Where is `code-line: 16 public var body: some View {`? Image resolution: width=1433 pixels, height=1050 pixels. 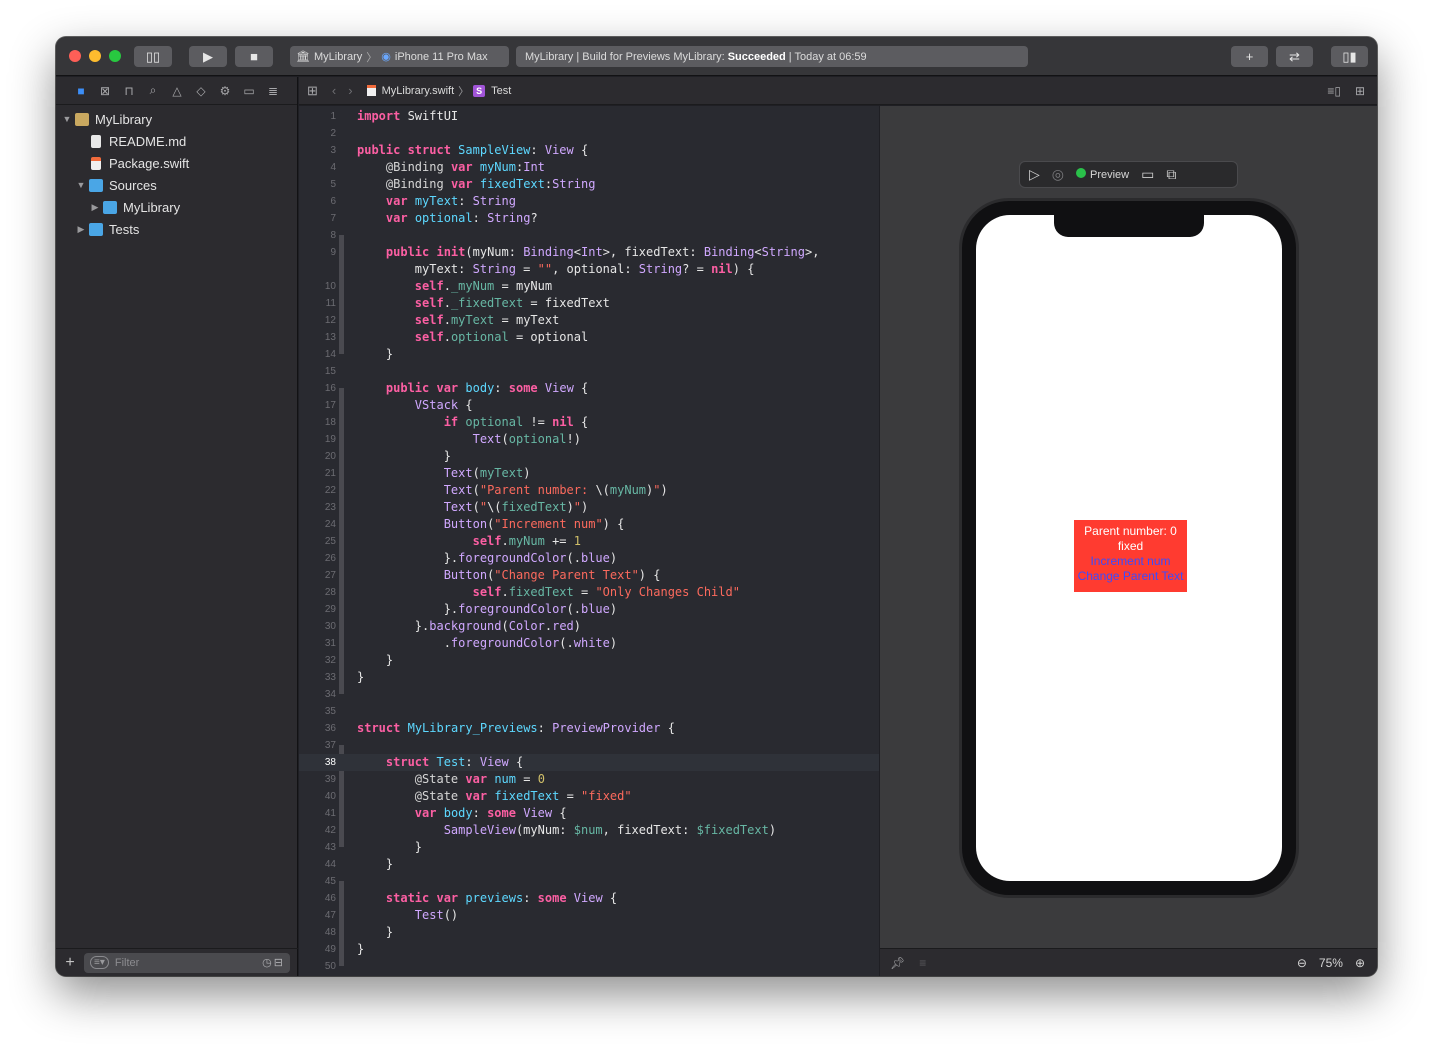 code-line: 16 public var body: some View { is located at coordinates (589, 388).